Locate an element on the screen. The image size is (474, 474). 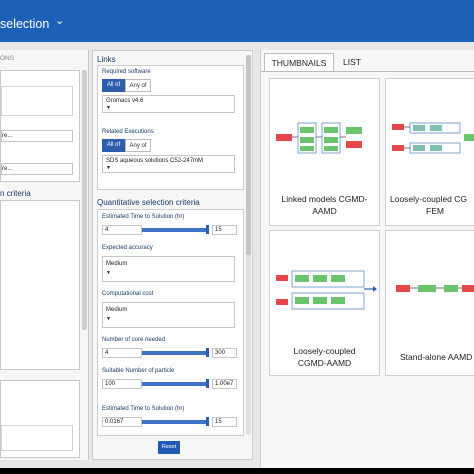
particles-slider-fill is located at coordinates (175, 384).